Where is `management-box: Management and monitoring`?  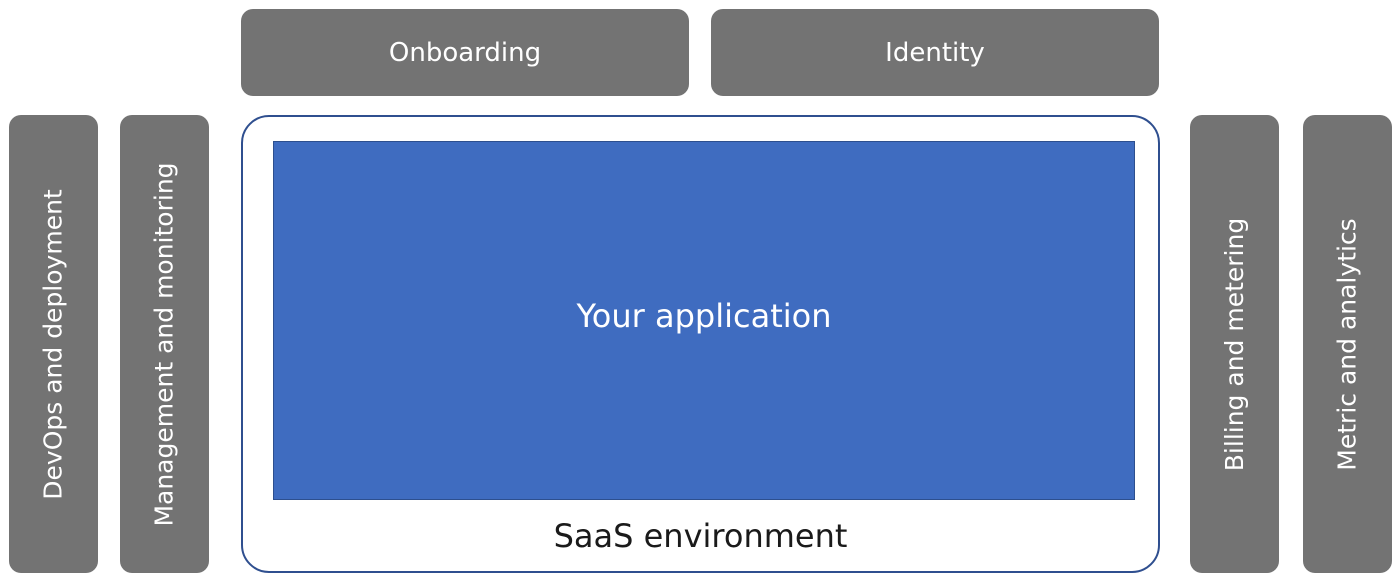
management-box: Management and monitoring is located at coordinates (164, 344).